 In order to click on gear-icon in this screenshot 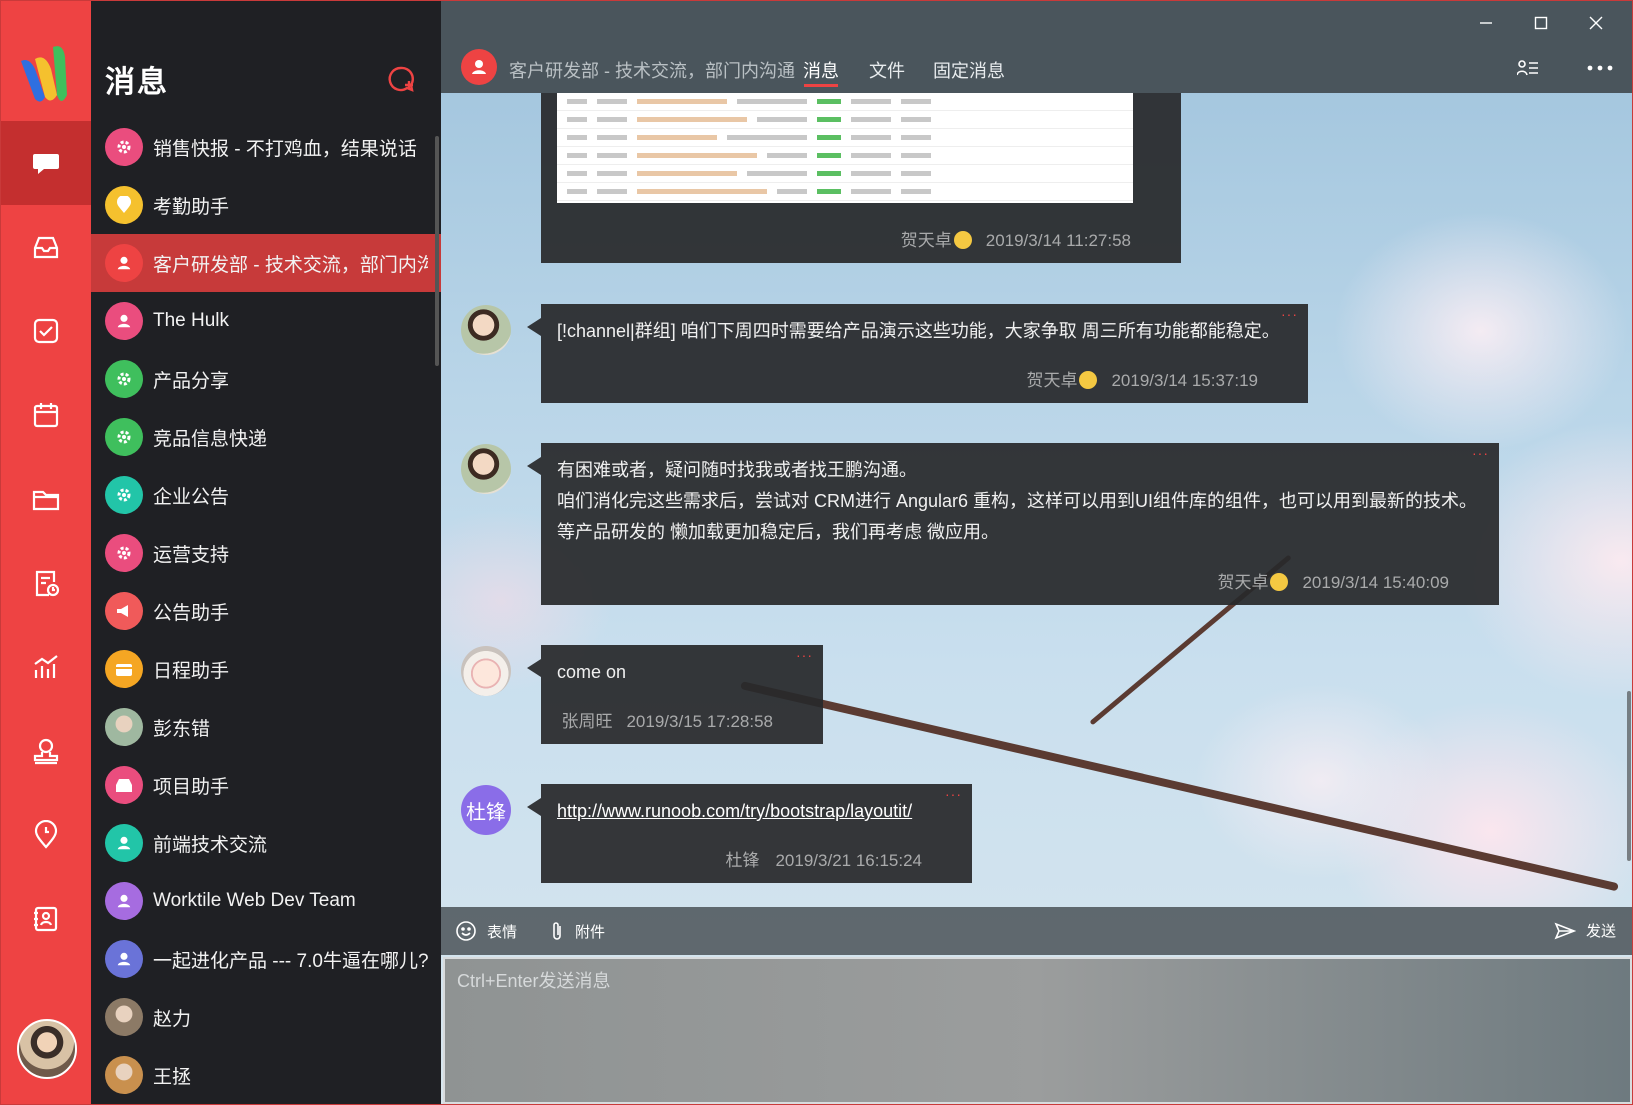, I will do `click(124, 379)`.